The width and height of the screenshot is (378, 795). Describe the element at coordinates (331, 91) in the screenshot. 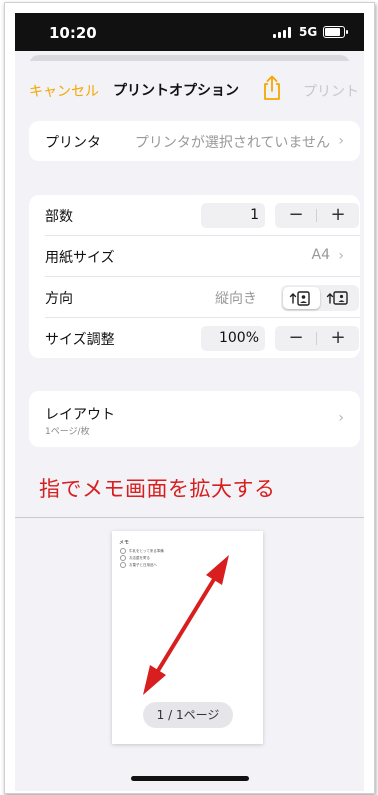

I see `print-button: プリント` at that location.